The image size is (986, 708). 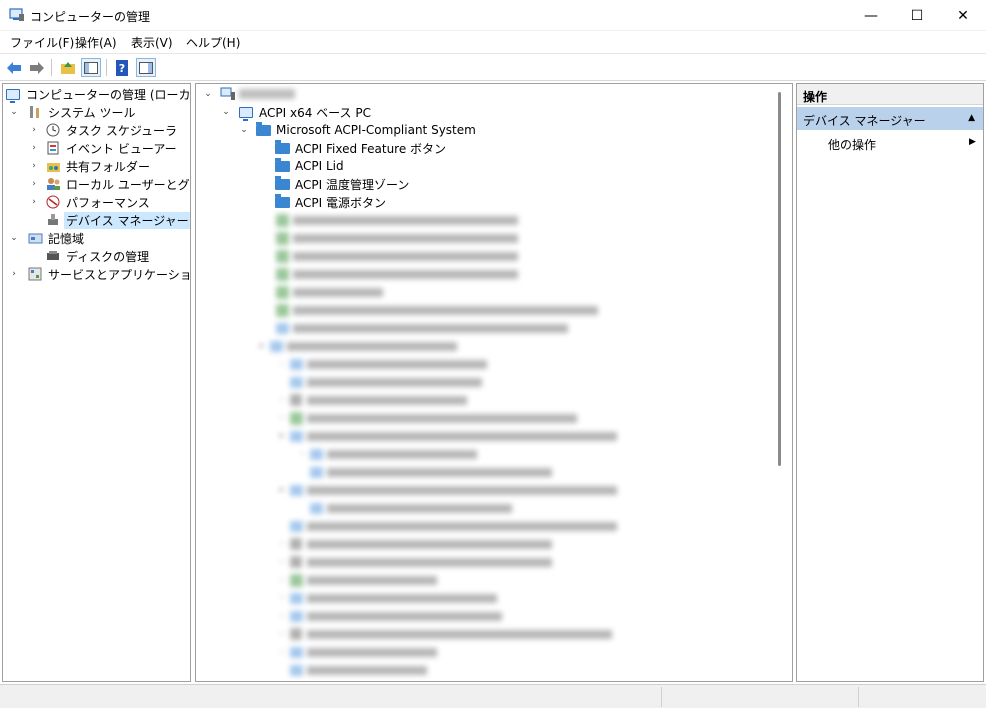 What do you see at coordinates (109, 184) in the screenshot?
I see `tree-item-local-users-groups: › ローカル ユーザーとグループ` at bounding box center [109, 184].